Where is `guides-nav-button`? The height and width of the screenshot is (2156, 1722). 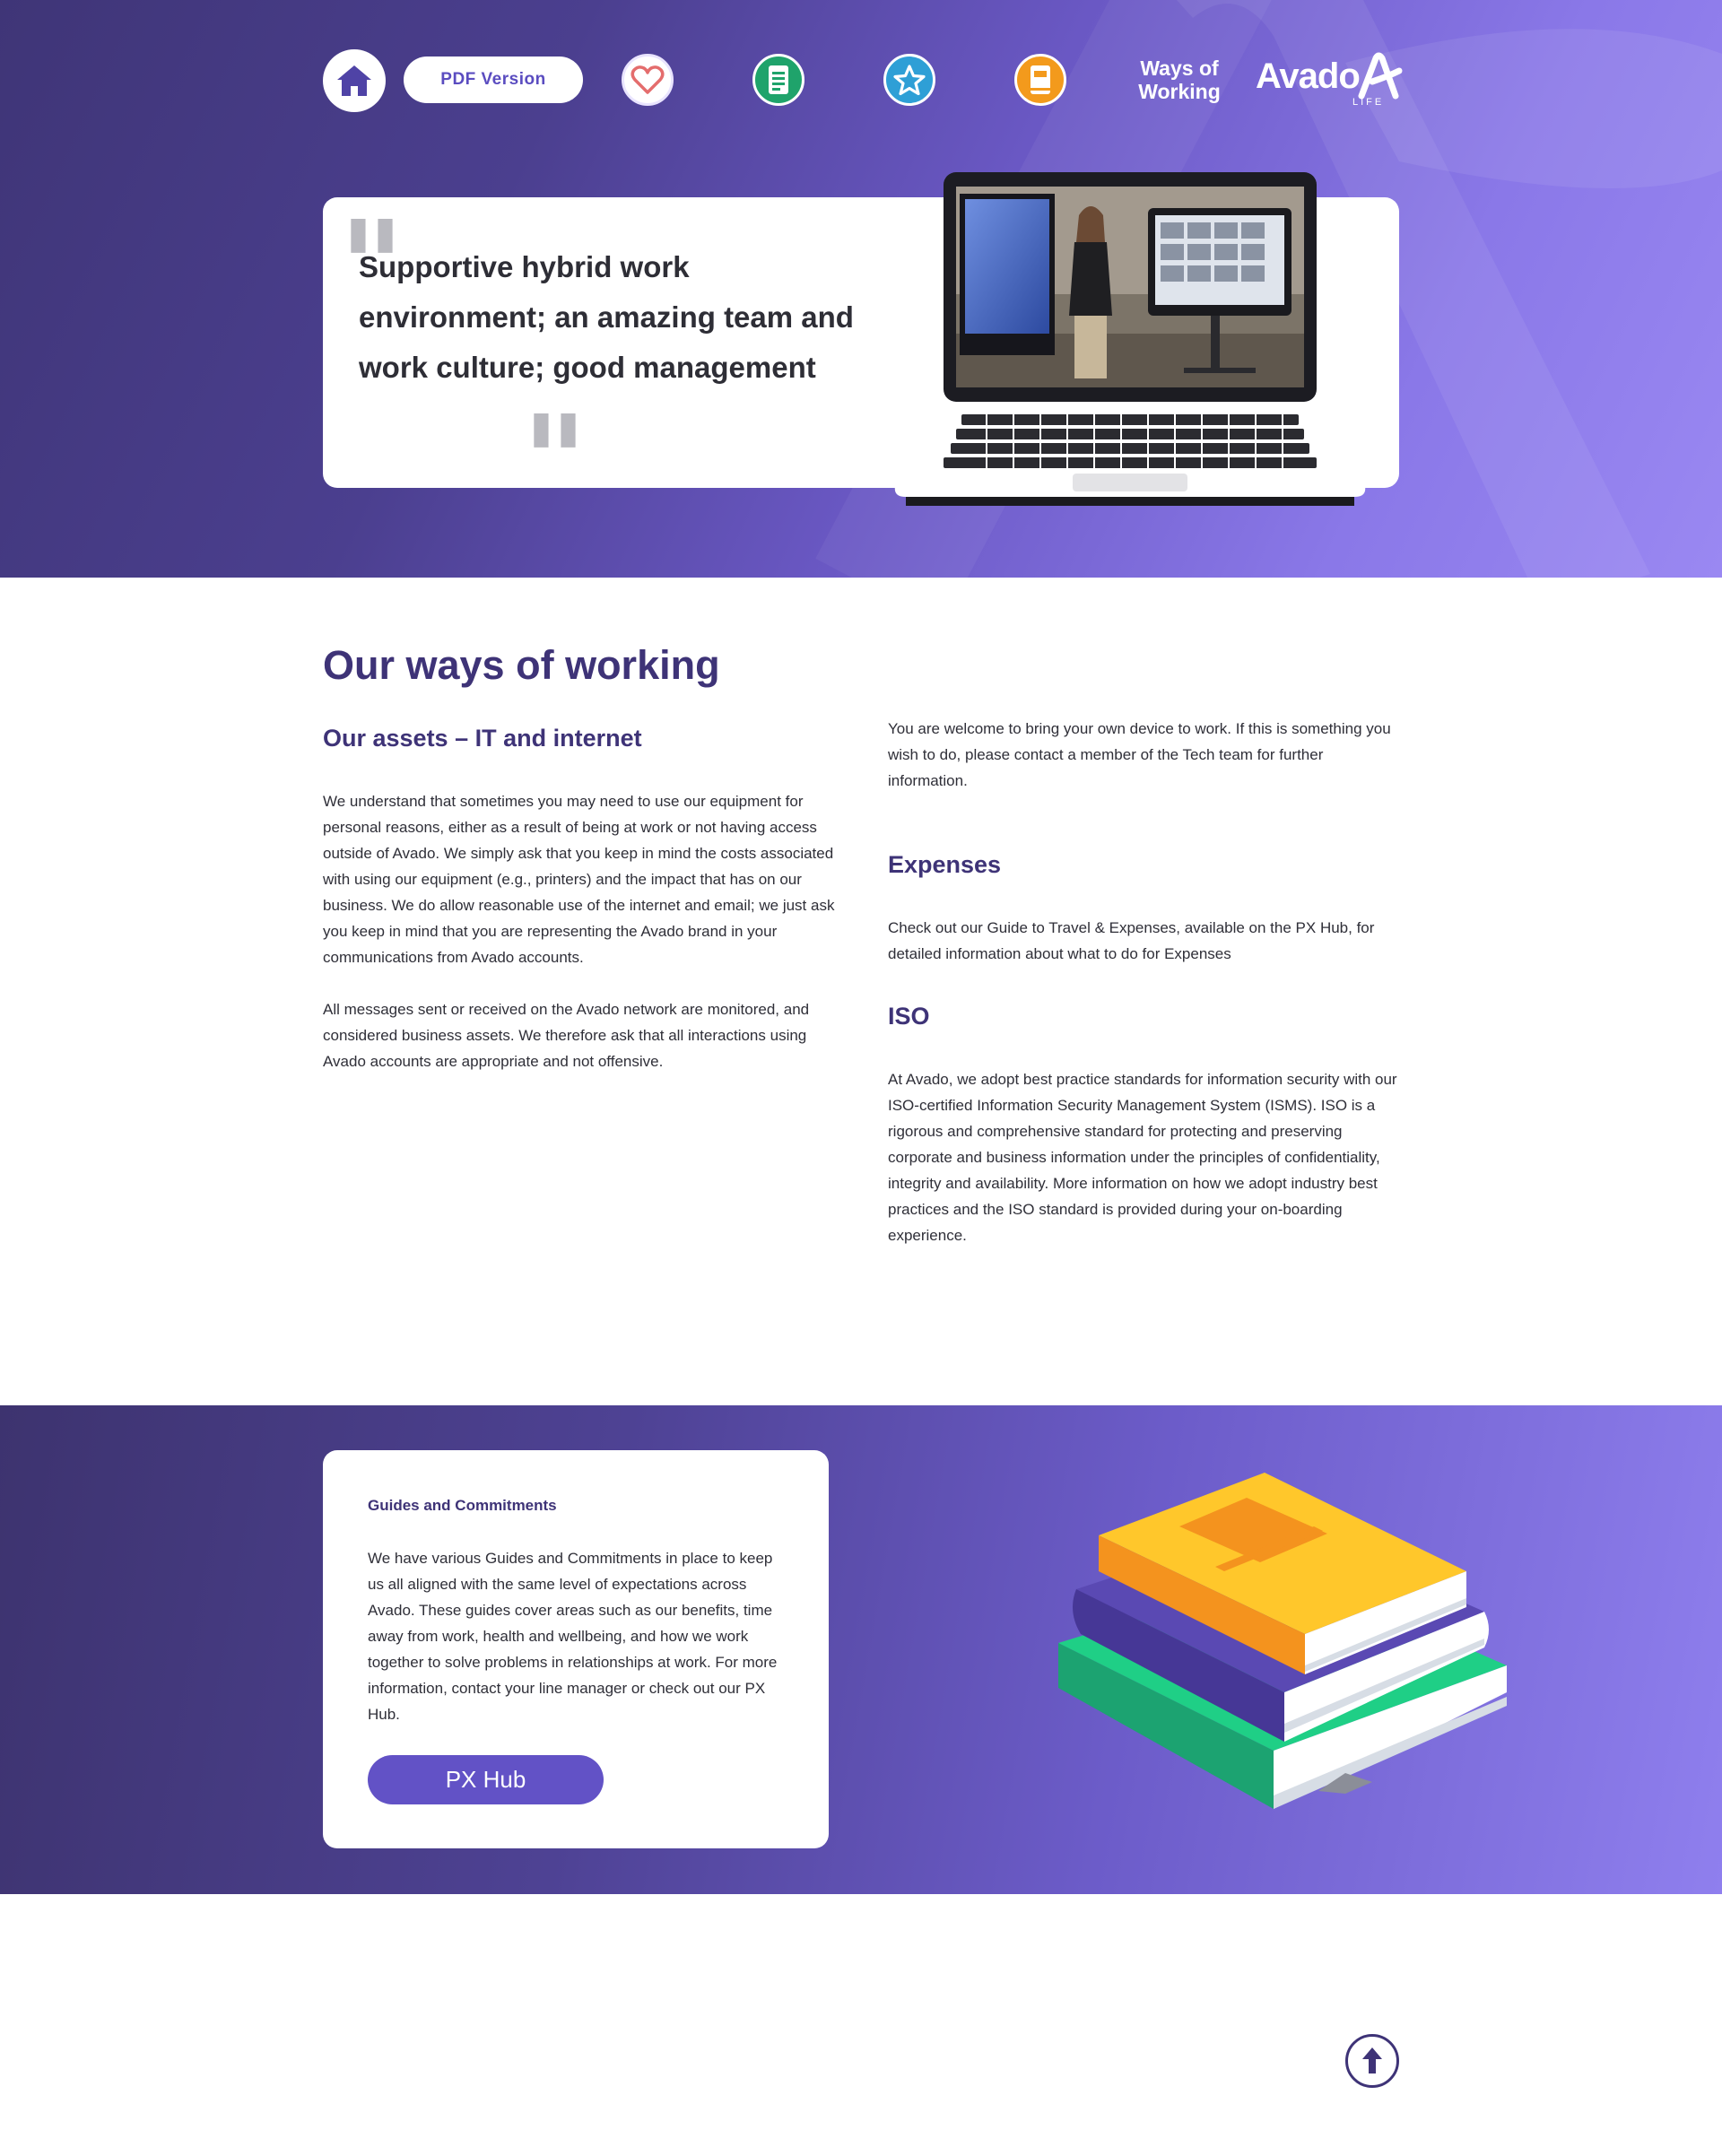
guides-nav-button is located at coordinates (1040, 80).